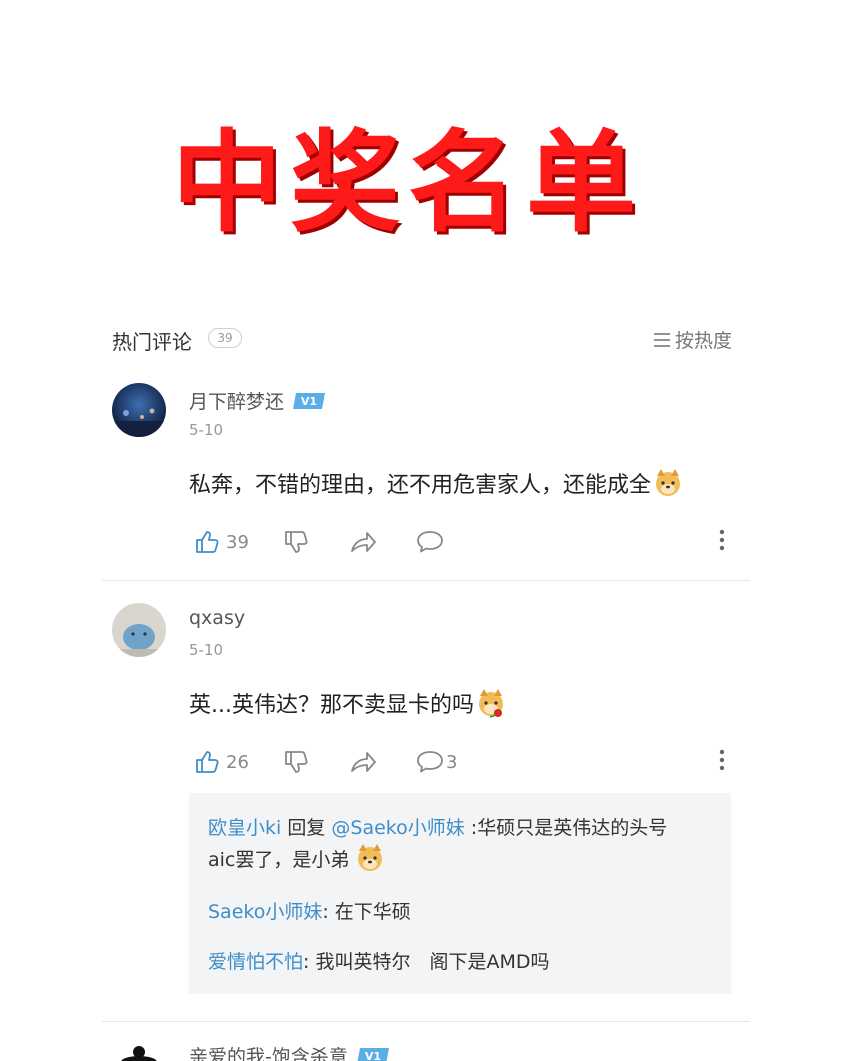 This screenshot has width=850, height=1061. I want to click on comment-count-badge: 39, so click(225, 338).